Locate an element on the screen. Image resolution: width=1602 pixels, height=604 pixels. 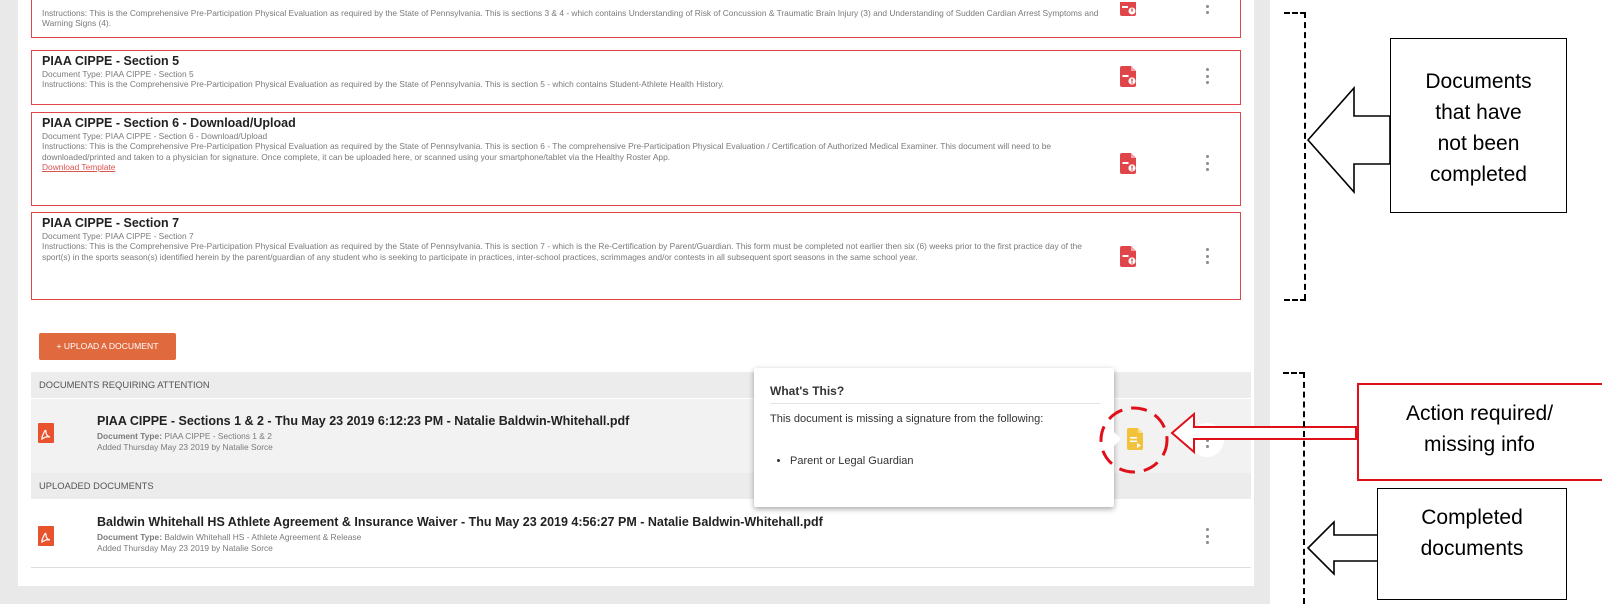
callout-line: not been is located at coordinates (1478, 143).